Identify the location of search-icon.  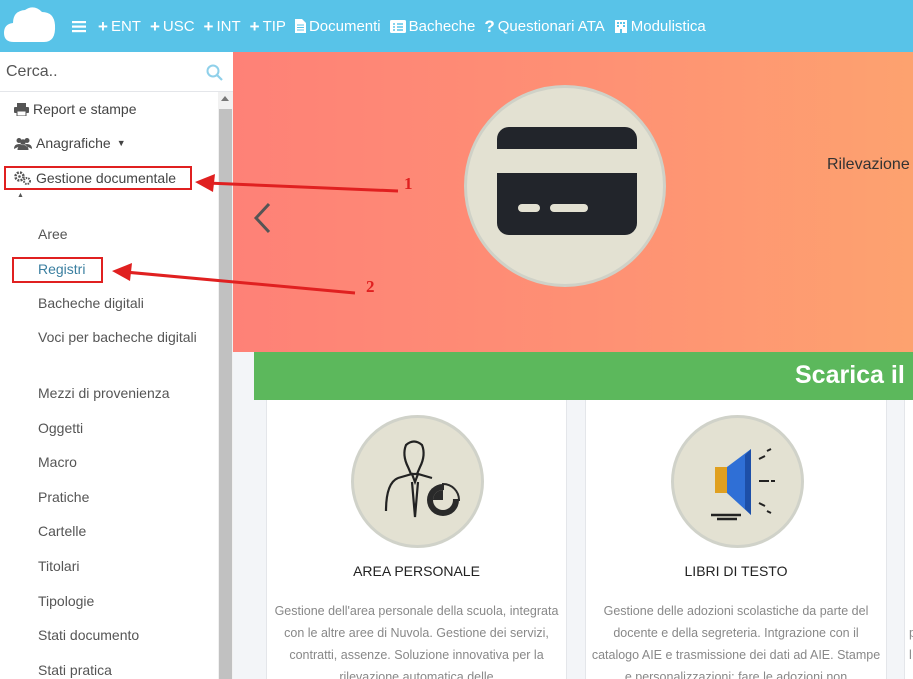
(214, 72).